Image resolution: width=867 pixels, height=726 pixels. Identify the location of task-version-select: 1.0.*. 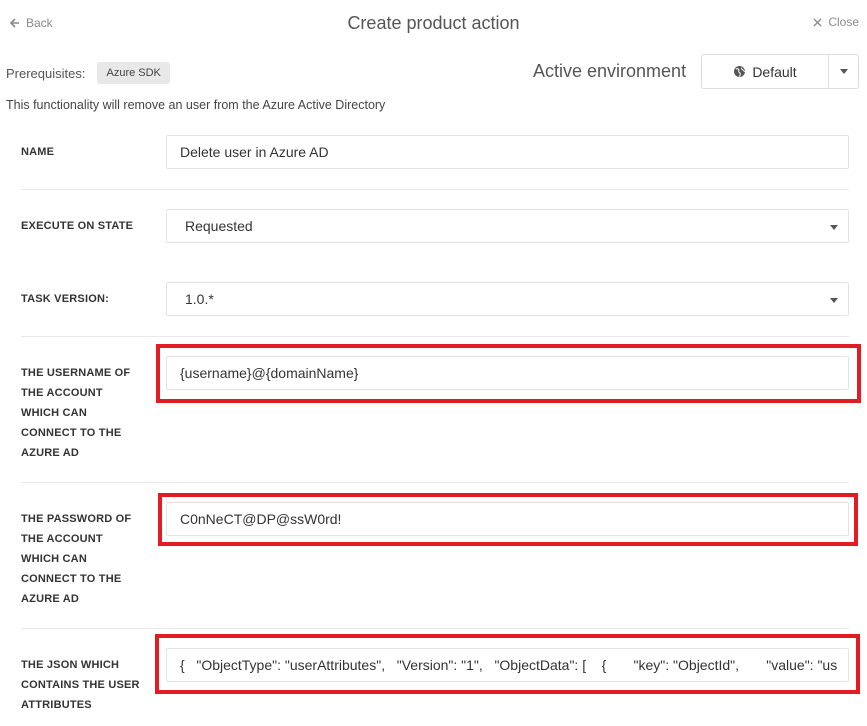
(507, 299).